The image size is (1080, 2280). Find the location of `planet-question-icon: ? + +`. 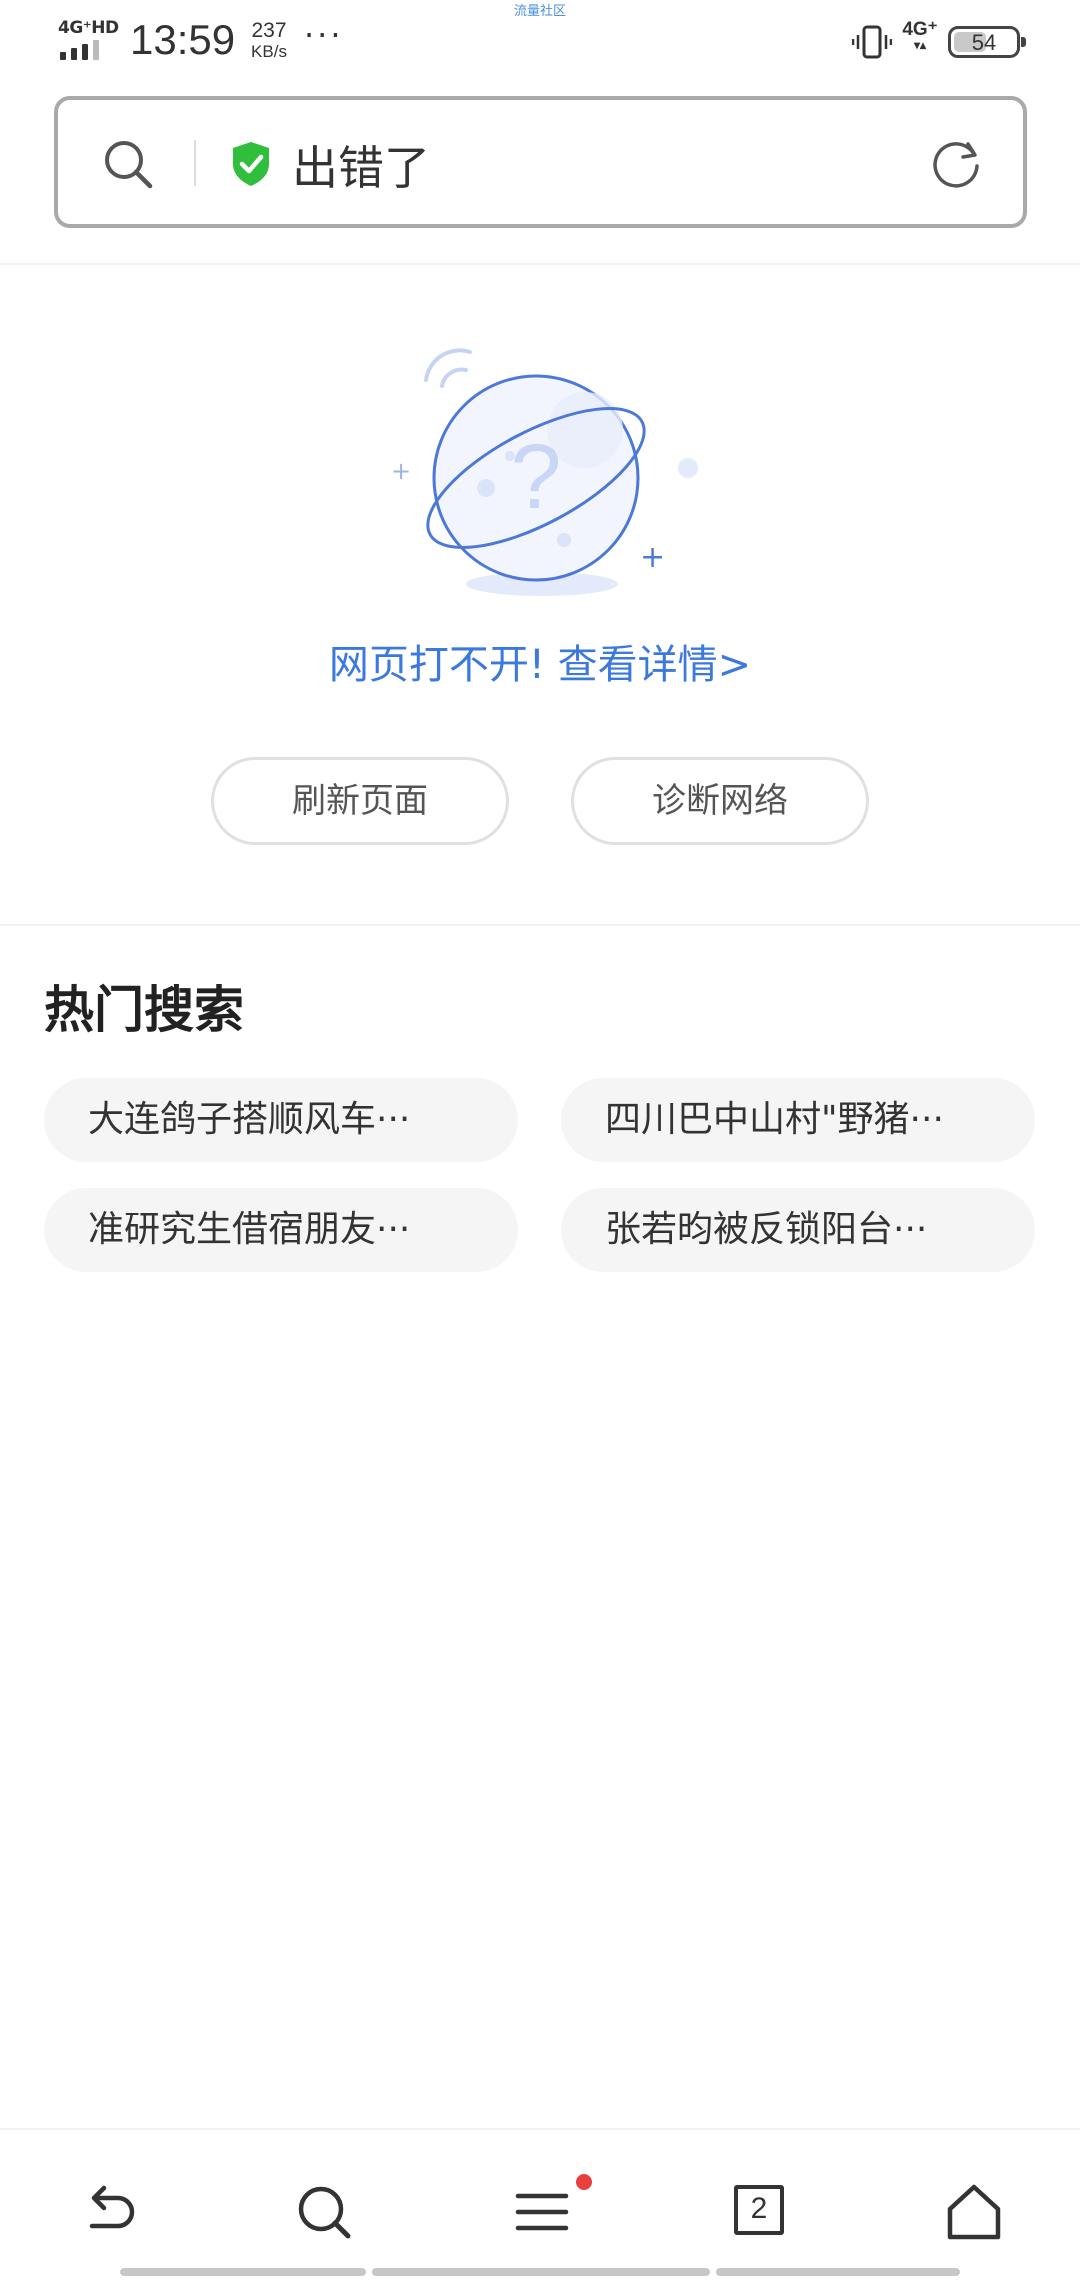

planet-question-icon: ? + + is located at coordinates (544, 472).